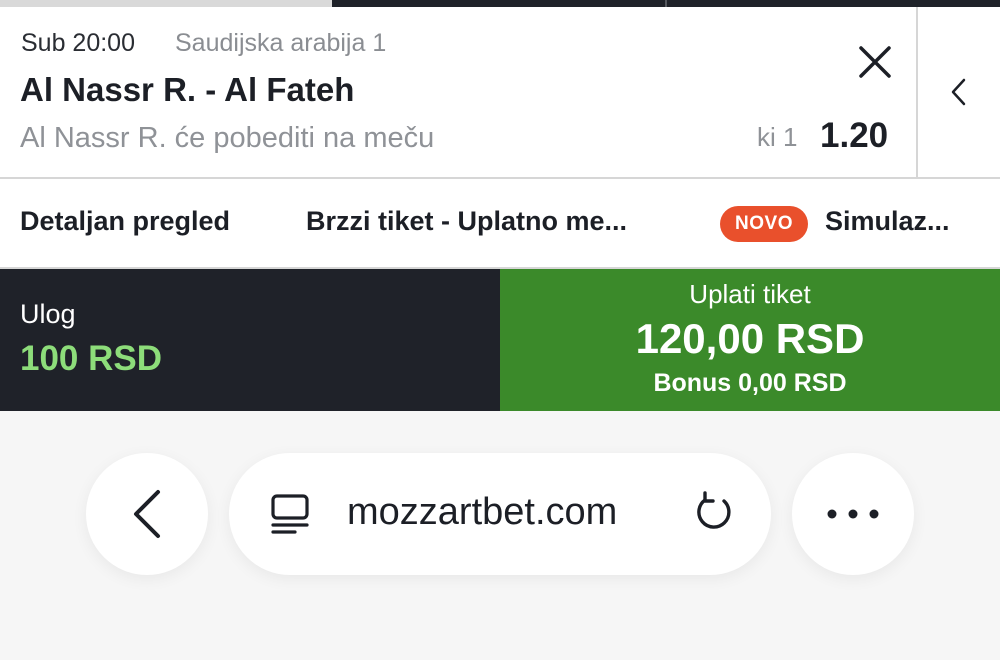 This screenshot has width=1000, height=660. I want to click on odds-value: 1.20, so click(854, 135).